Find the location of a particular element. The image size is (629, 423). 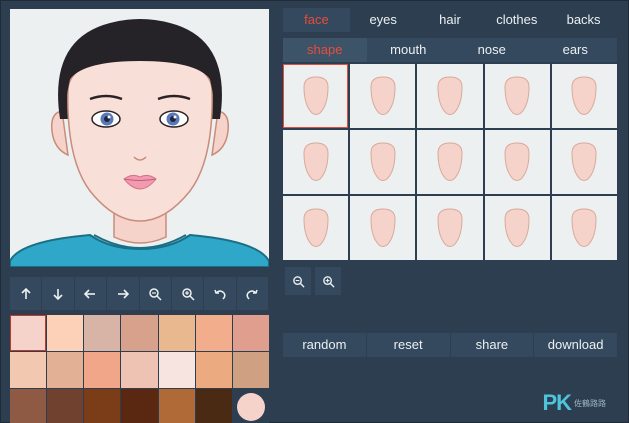

random-button: random is located at coordinates (324, 345).